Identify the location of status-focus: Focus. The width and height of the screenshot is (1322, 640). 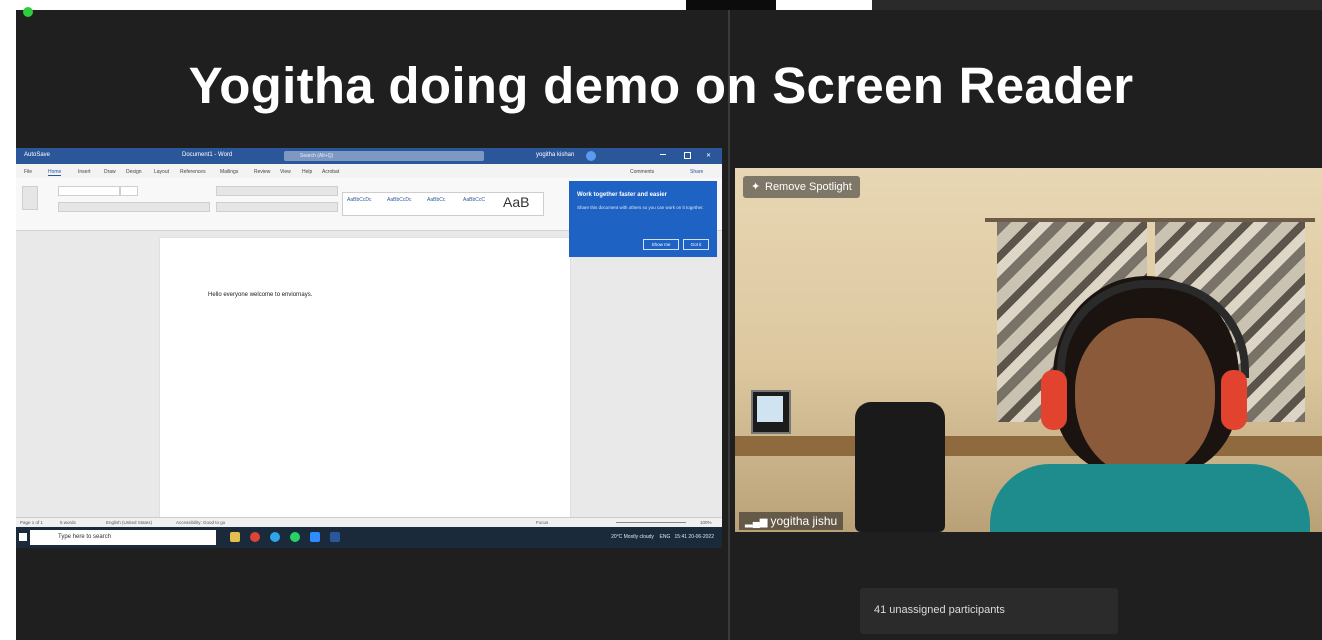
(542, 522).